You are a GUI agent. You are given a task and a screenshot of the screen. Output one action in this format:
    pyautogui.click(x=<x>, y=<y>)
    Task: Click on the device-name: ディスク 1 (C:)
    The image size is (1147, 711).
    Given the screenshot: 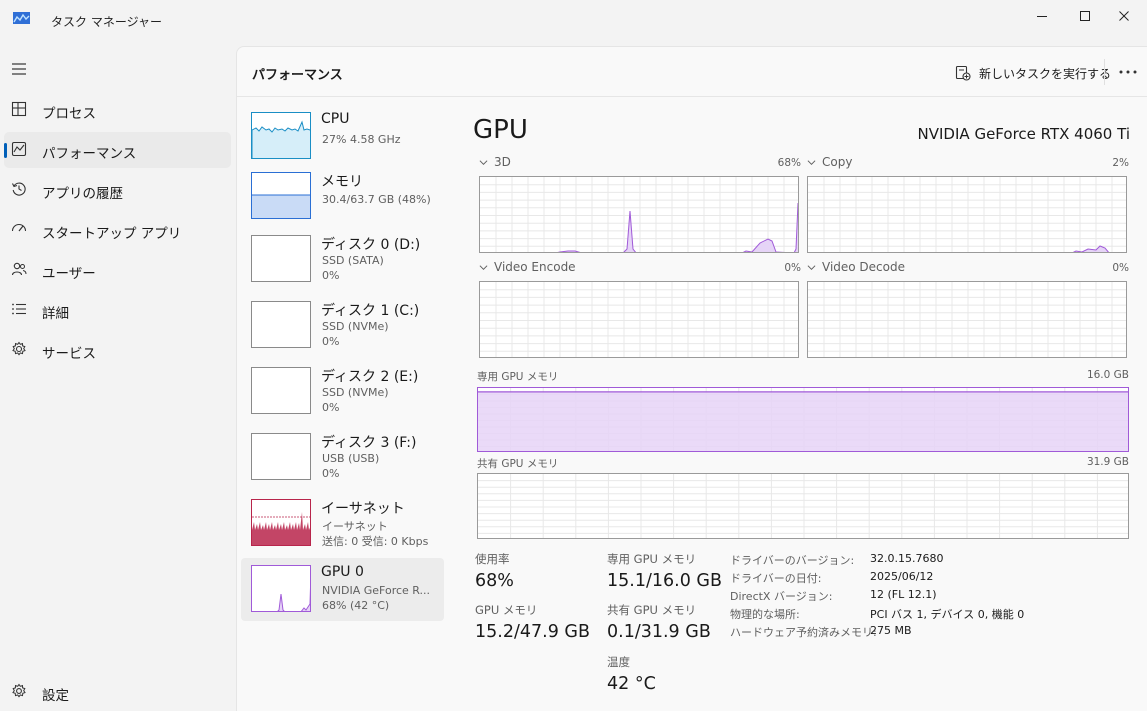 What is the action you would take?
    pyautogui.click(x=370, y=311)
    